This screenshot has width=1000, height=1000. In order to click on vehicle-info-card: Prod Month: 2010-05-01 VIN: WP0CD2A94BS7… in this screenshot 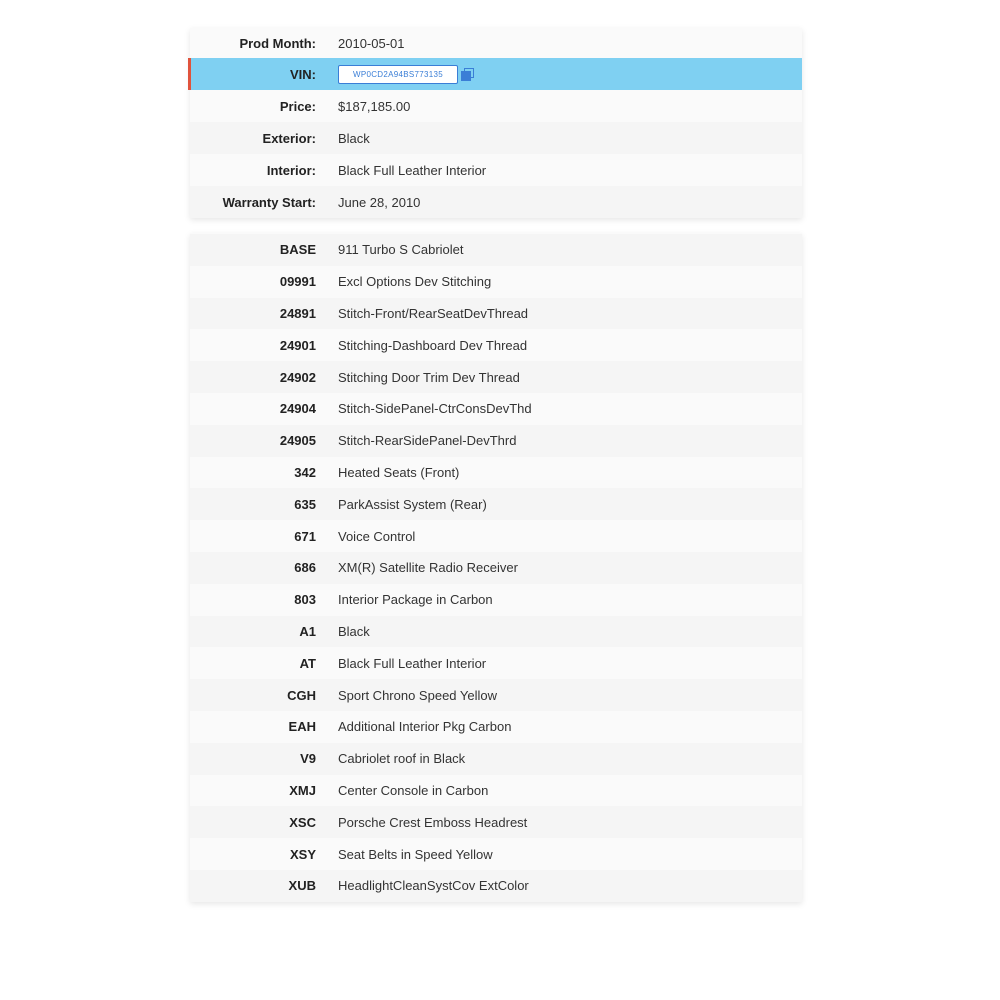, I will do `click(495, 123)`.